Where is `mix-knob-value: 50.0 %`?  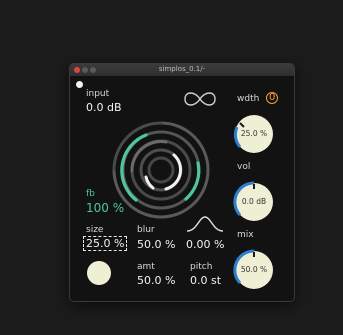 mix-knob-value: 50.0 % is located at coordinates (254, 269).